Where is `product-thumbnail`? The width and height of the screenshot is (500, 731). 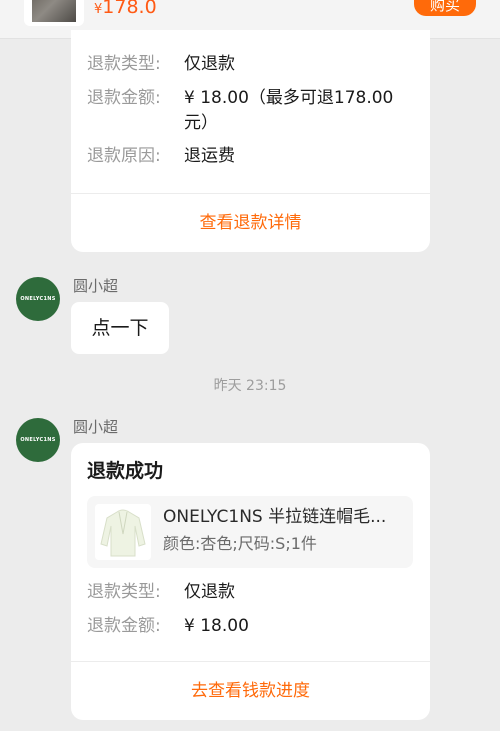 product-thumbnail is located at coordinates (54, 13).